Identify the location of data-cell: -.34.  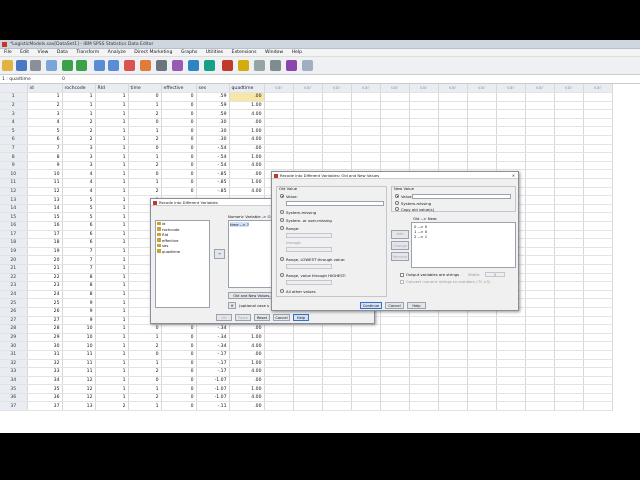
(213, 329).